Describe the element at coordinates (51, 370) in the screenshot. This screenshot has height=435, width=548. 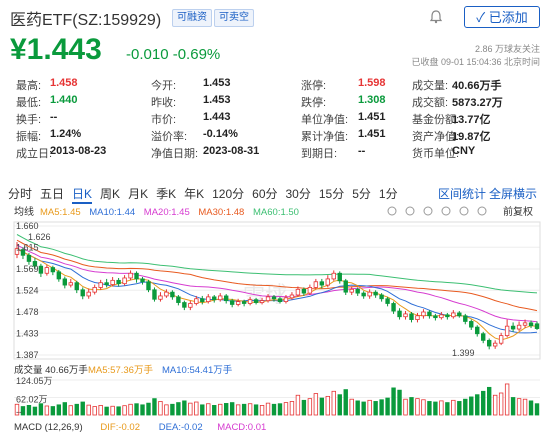
I see `vol-legend-item: 成交量 40.66万手` at that location.